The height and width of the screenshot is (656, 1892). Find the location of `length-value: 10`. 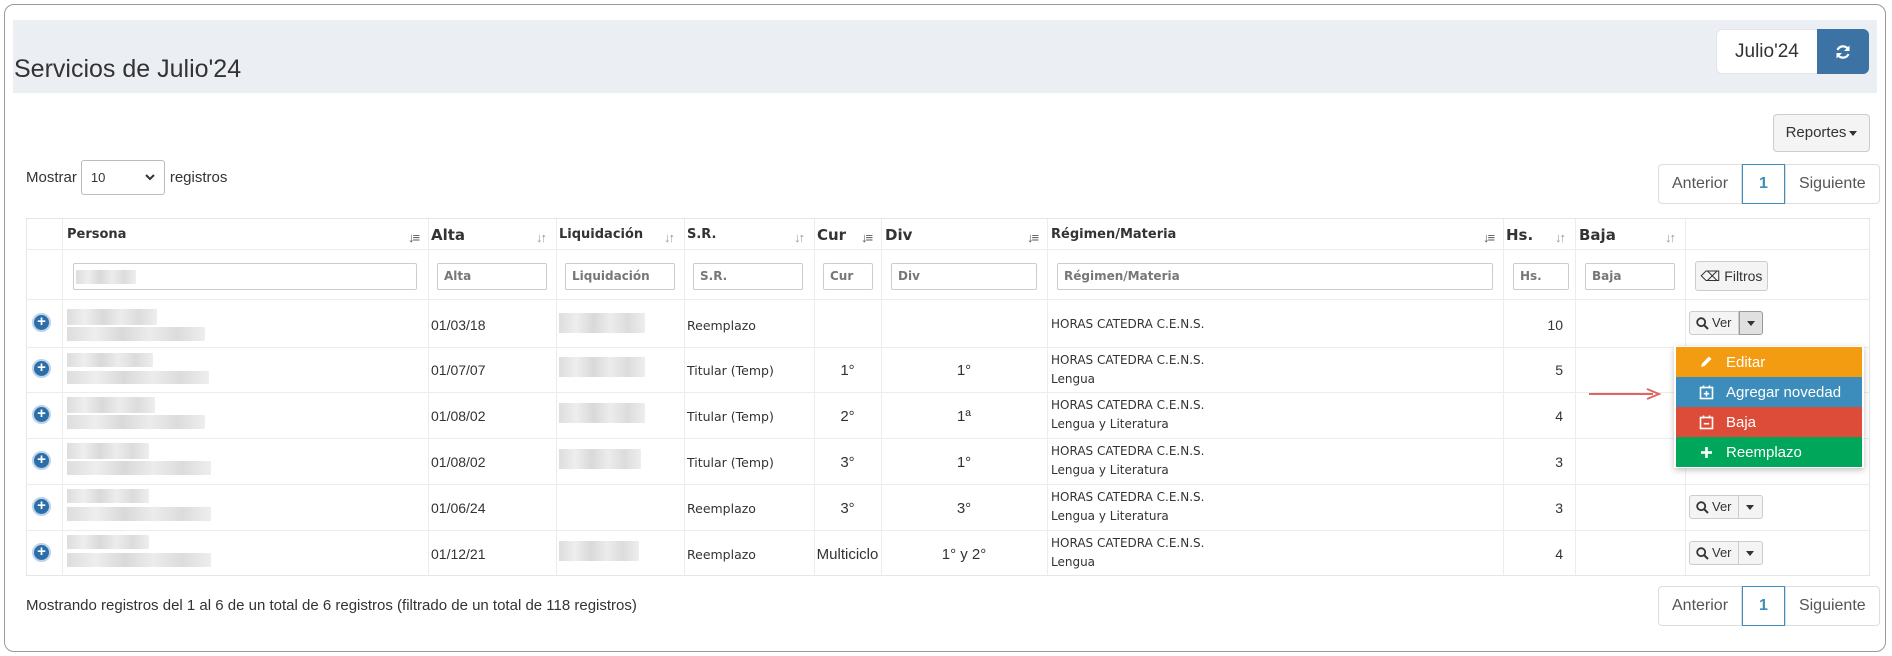

length-value: 10 is located at coordinates (98, 177).